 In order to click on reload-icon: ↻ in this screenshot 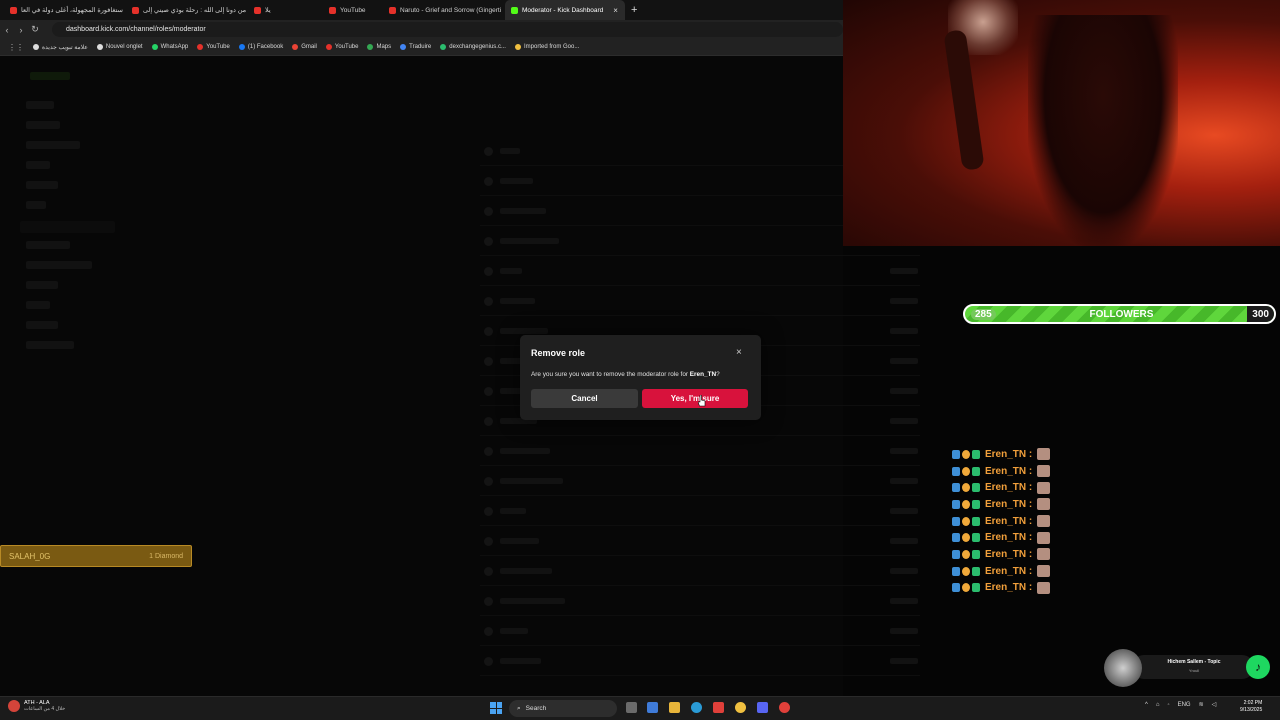, I will do `click(35, 29)`.